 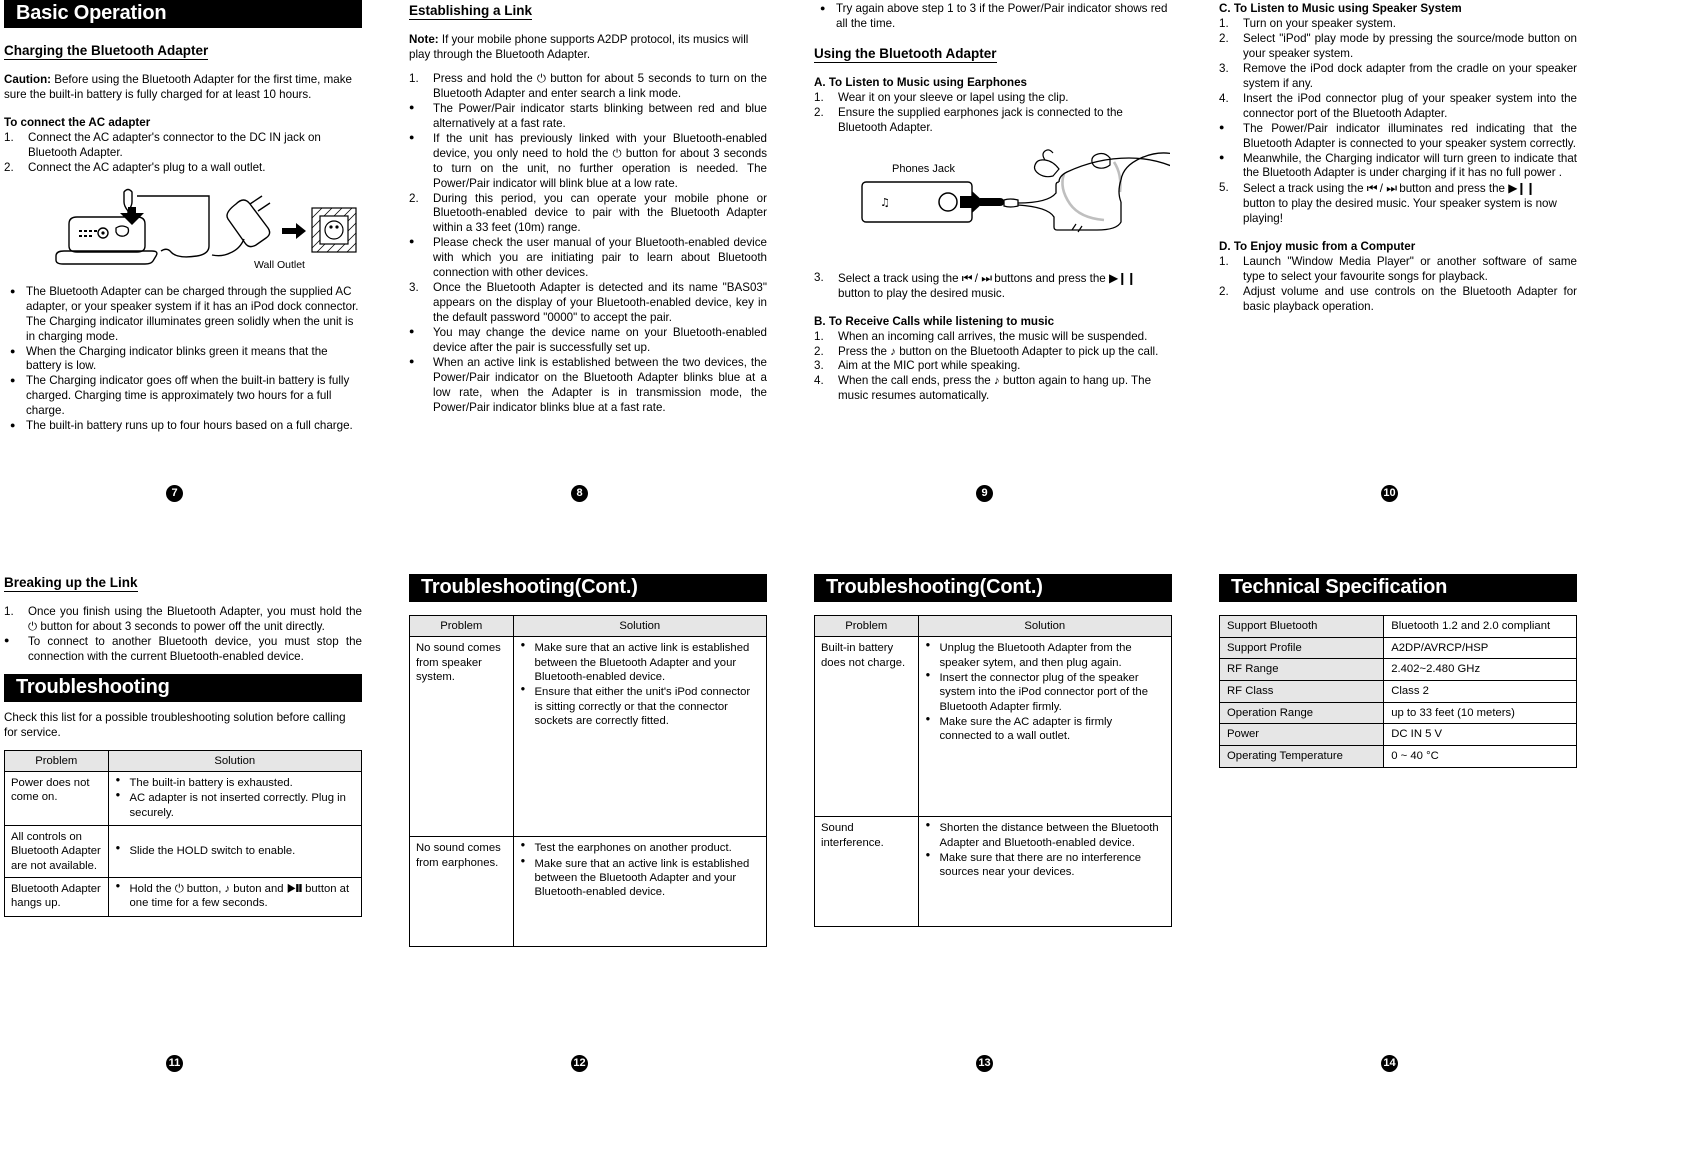 What do you see at coordinates (993, 588) in the screenshot?
I see `page-13-banner: Troubleshooting(Cont.)` at bounding box center [993, 588].